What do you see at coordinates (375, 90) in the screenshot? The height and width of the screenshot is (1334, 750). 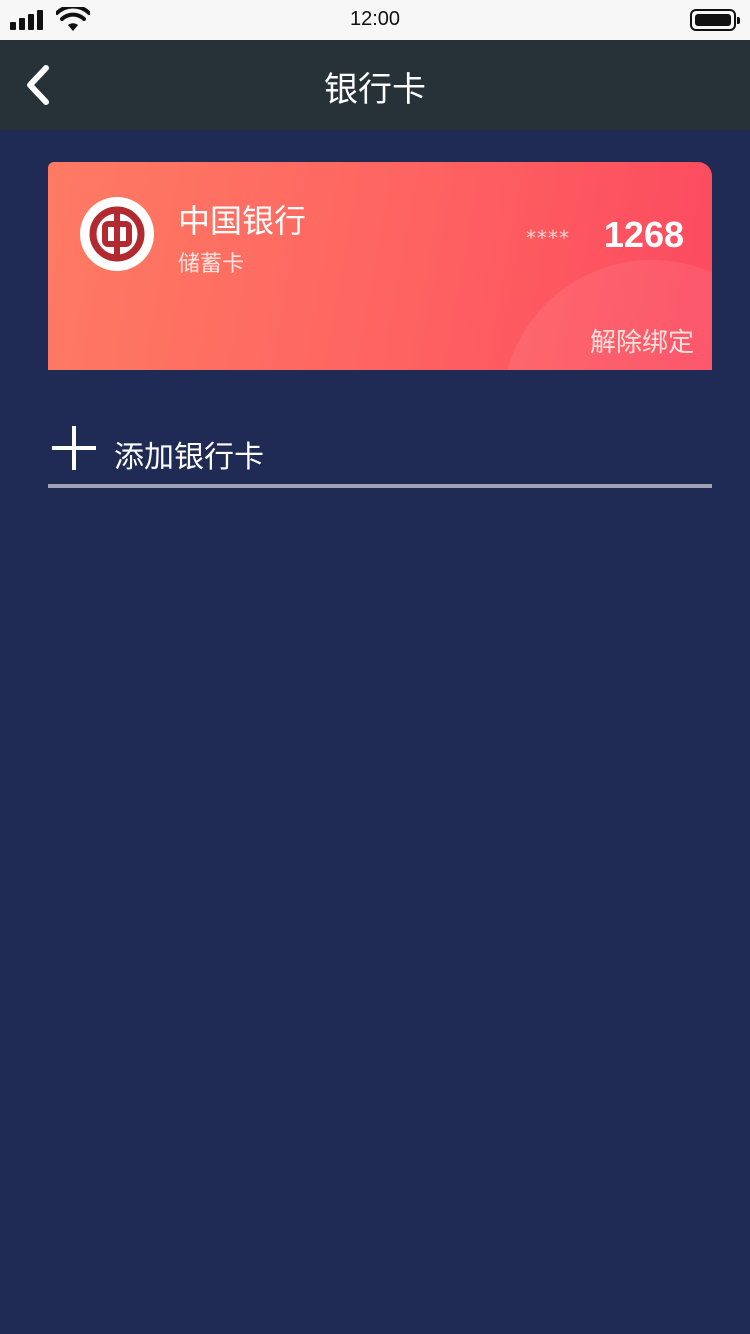 I see `page-title: 银行卡` at bounding box center [375, 90].